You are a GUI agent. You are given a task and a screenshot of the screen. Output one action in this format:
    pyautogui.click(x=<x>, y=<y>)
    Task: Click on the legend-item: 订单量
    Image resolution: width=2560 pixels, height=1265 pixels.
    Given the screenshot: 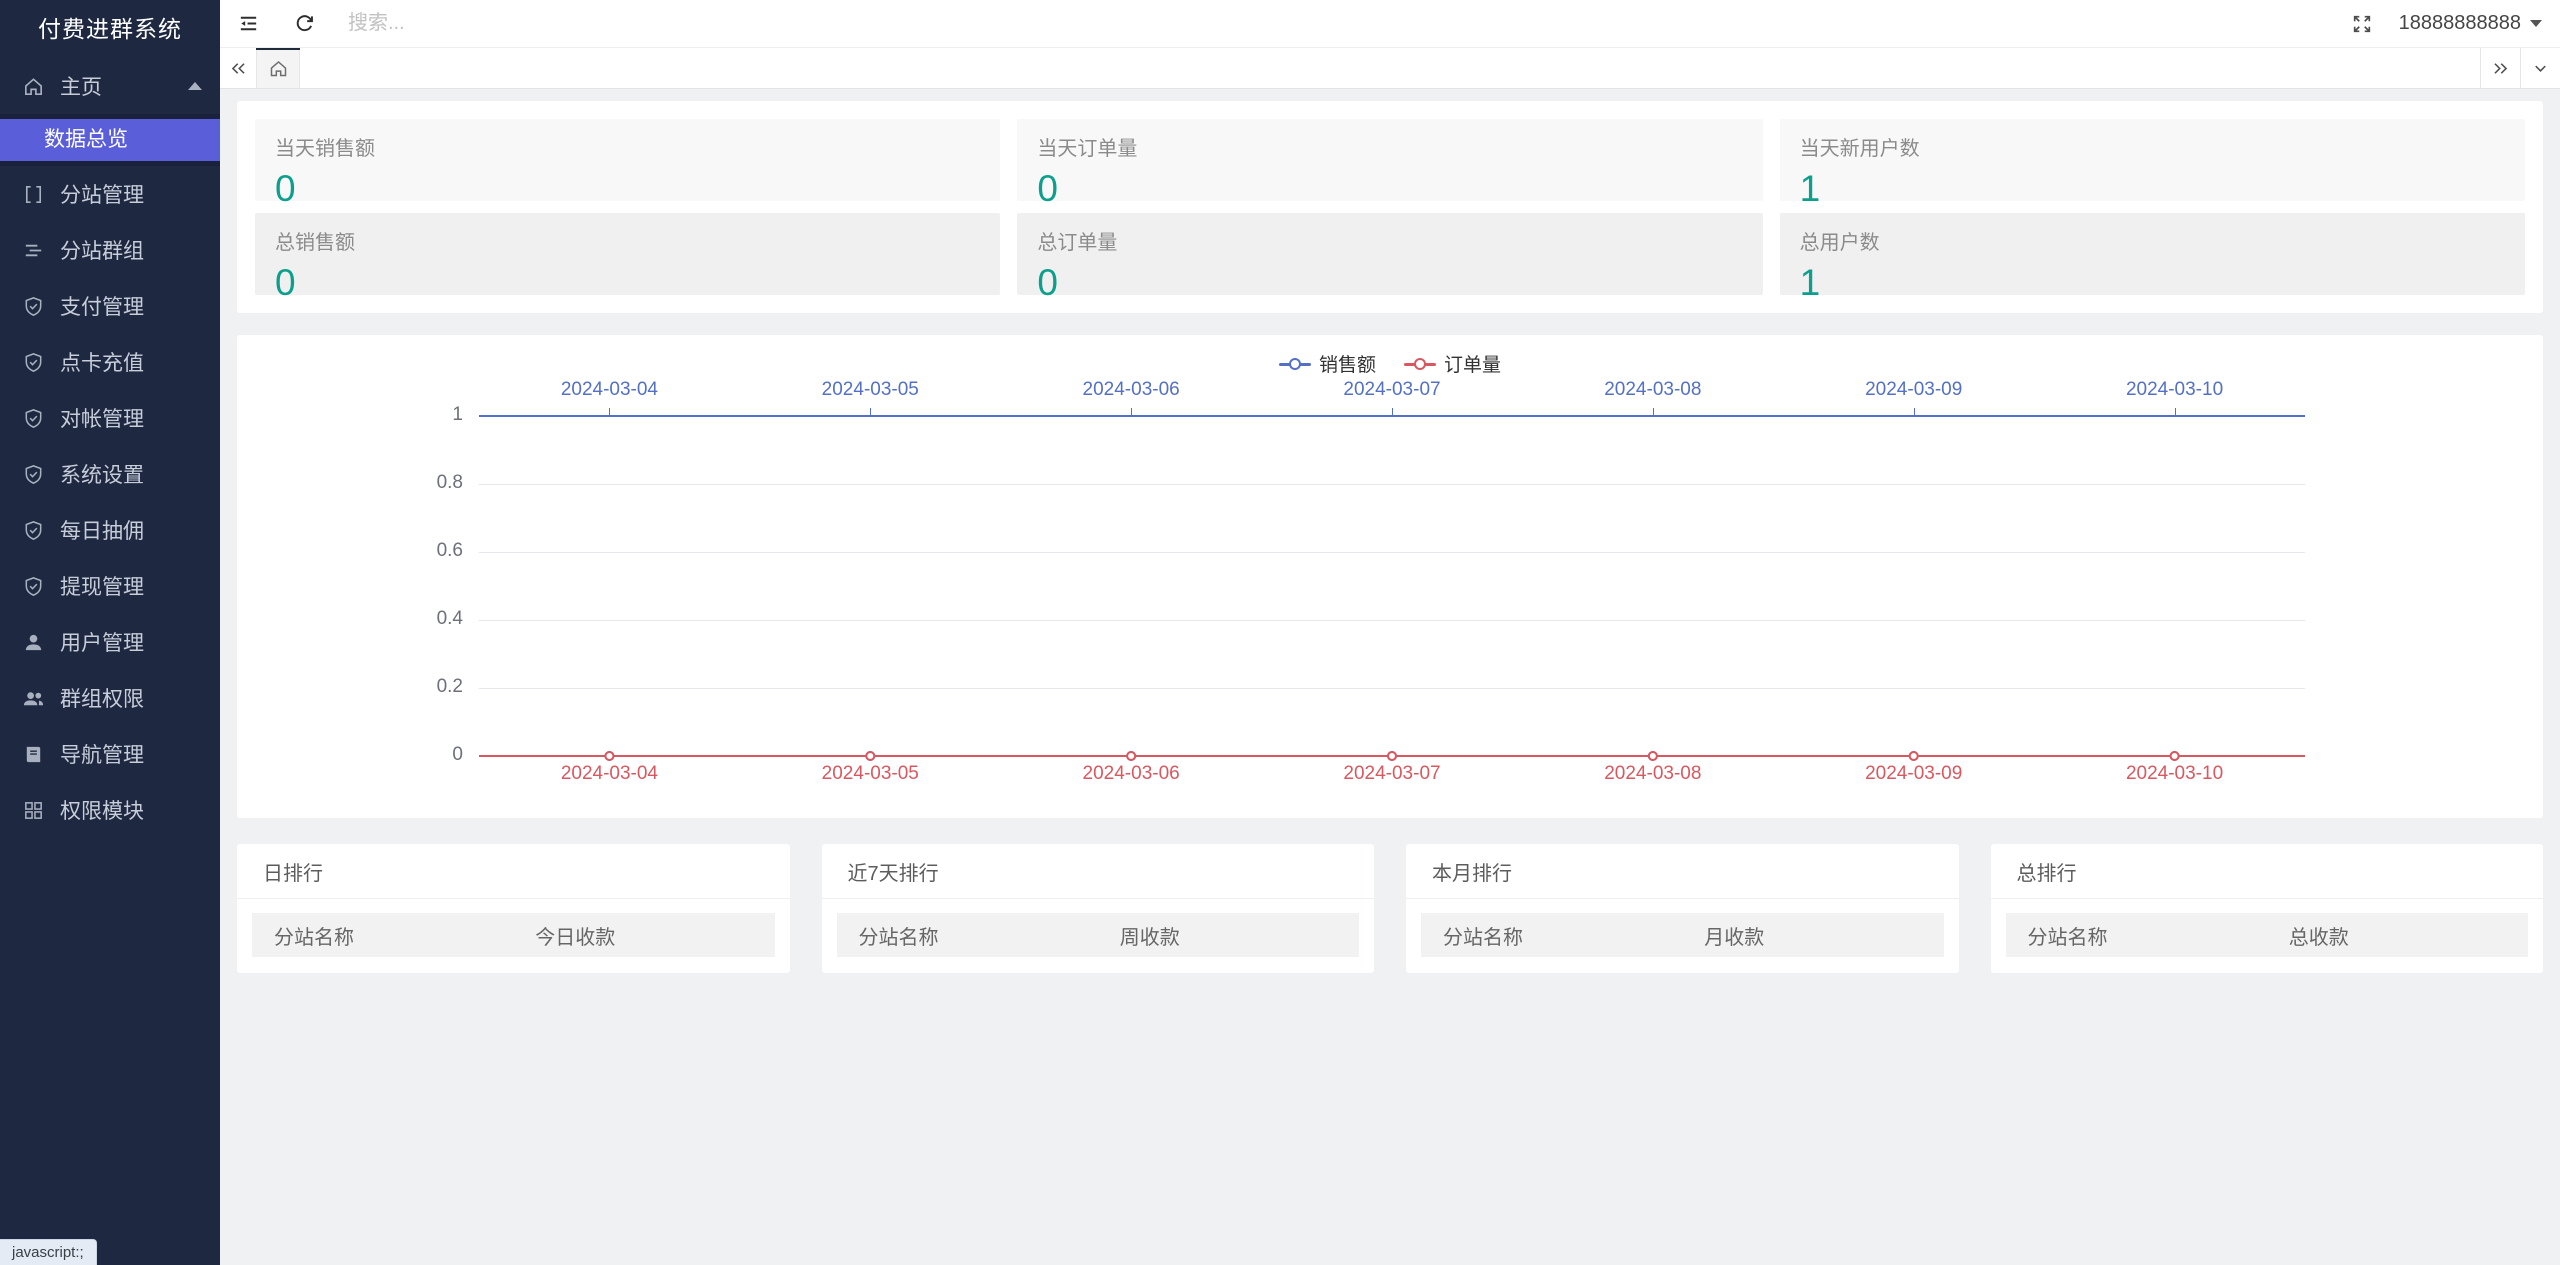 What is the action you would take?
    pyautogui.click(x=1452, y=363)
    